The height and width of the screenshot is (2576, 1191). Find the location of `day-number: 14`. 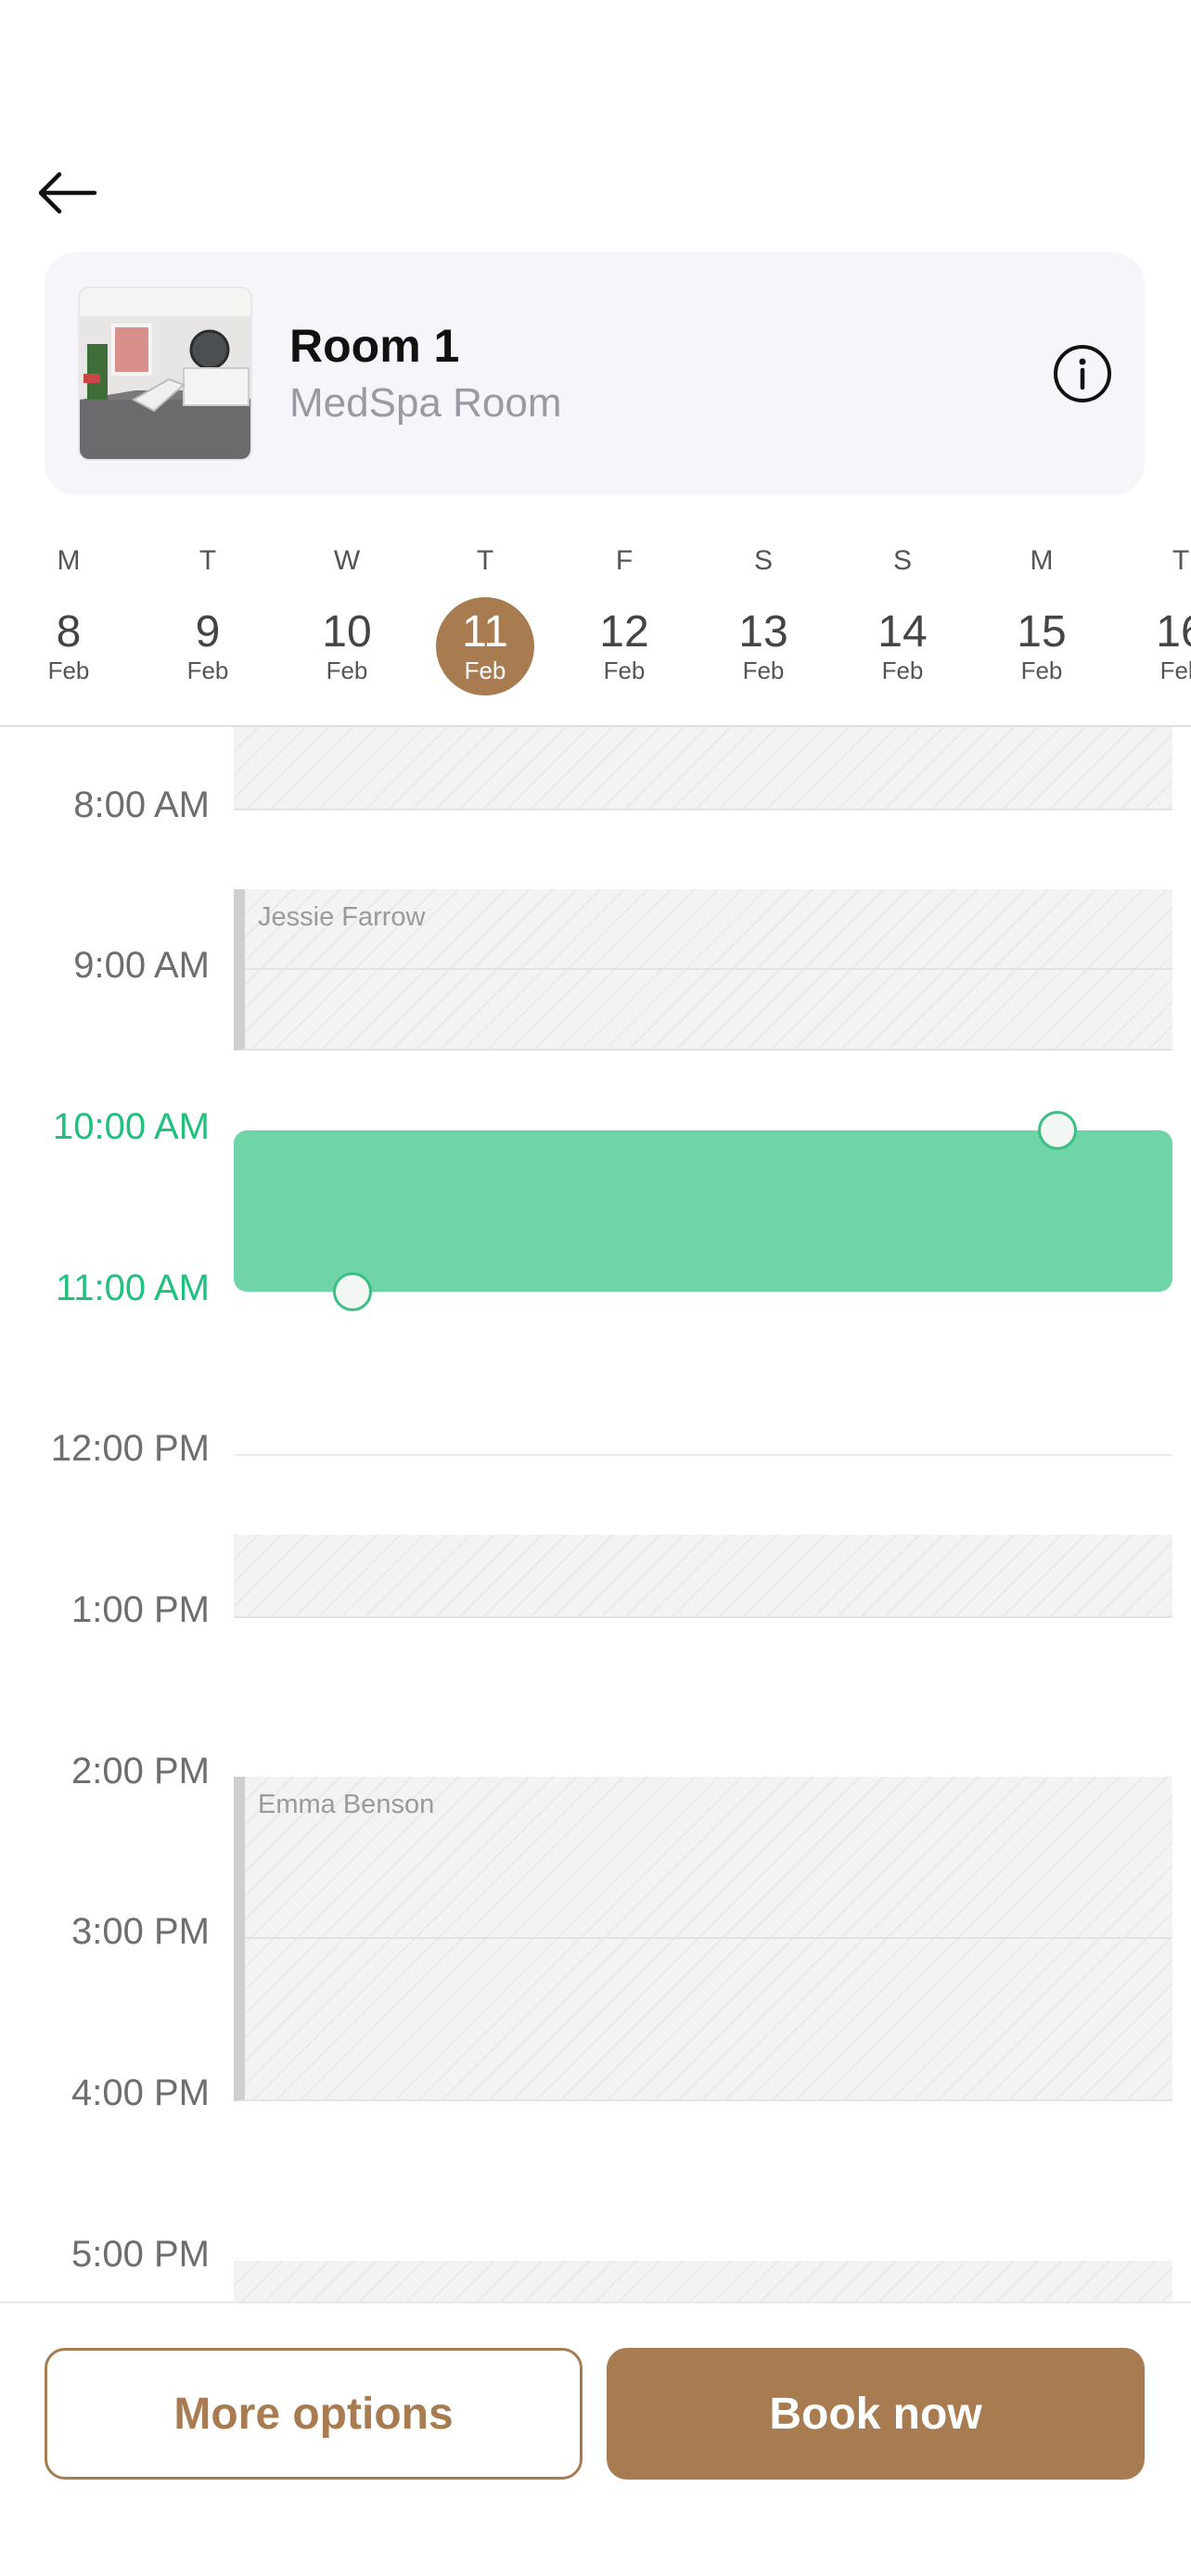

day-number: 14 is located at coordinates (903, 632).